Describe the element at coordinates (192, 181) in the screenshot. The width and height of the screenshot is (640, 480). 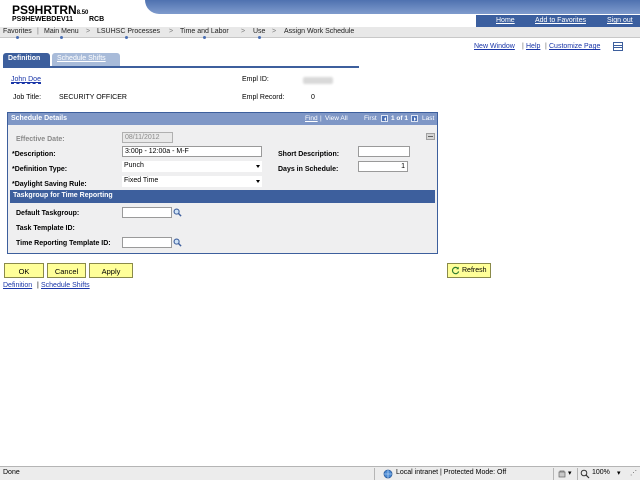
I see `daylight-saving-rule-select: Fixed Time` at that location.